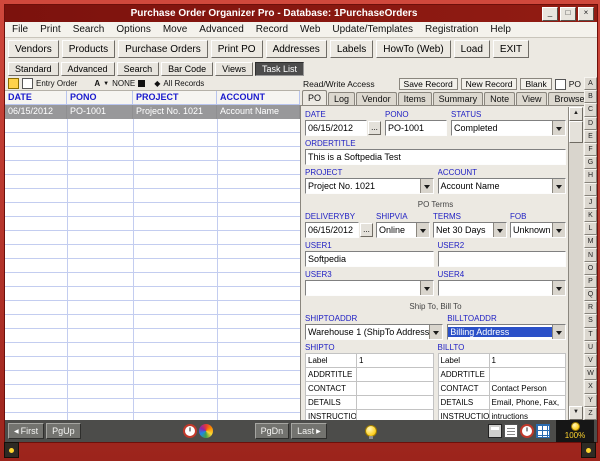  I want to click on addresses-button: Addresses, so click(296, 49).